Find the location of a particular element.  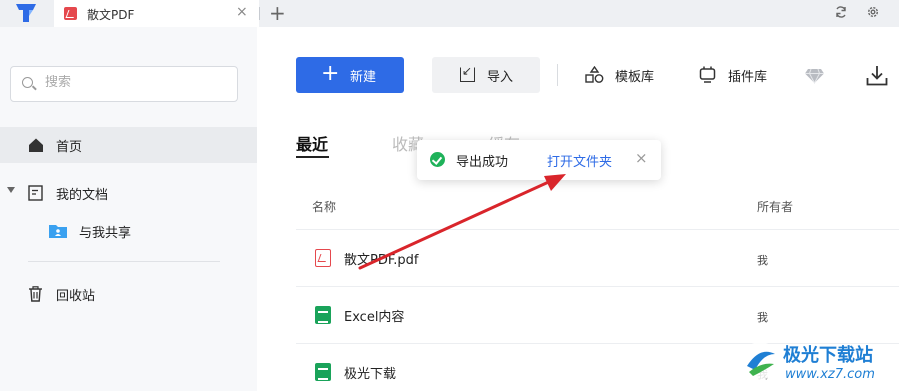

tab-document: 散文PDF × is located at coordinates (156, 13).